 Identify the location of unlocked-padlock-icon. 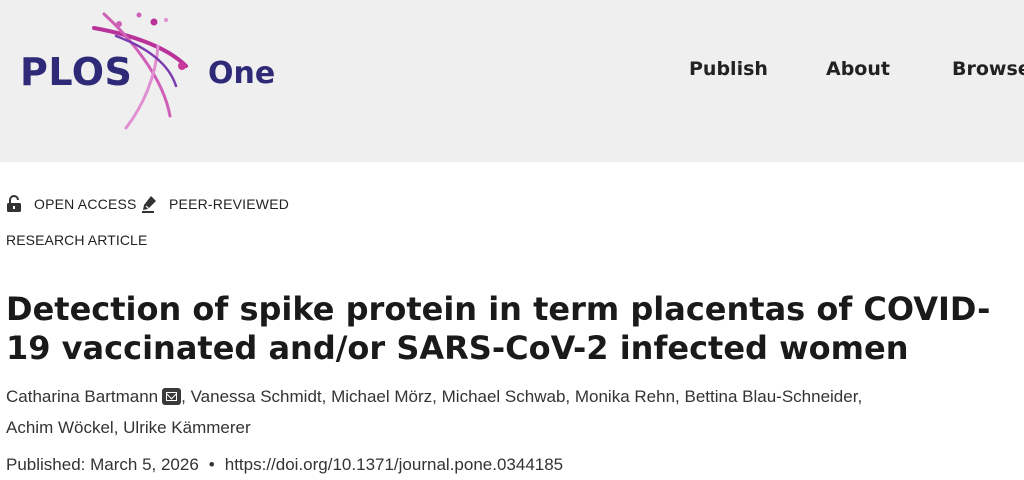
(14, 203).